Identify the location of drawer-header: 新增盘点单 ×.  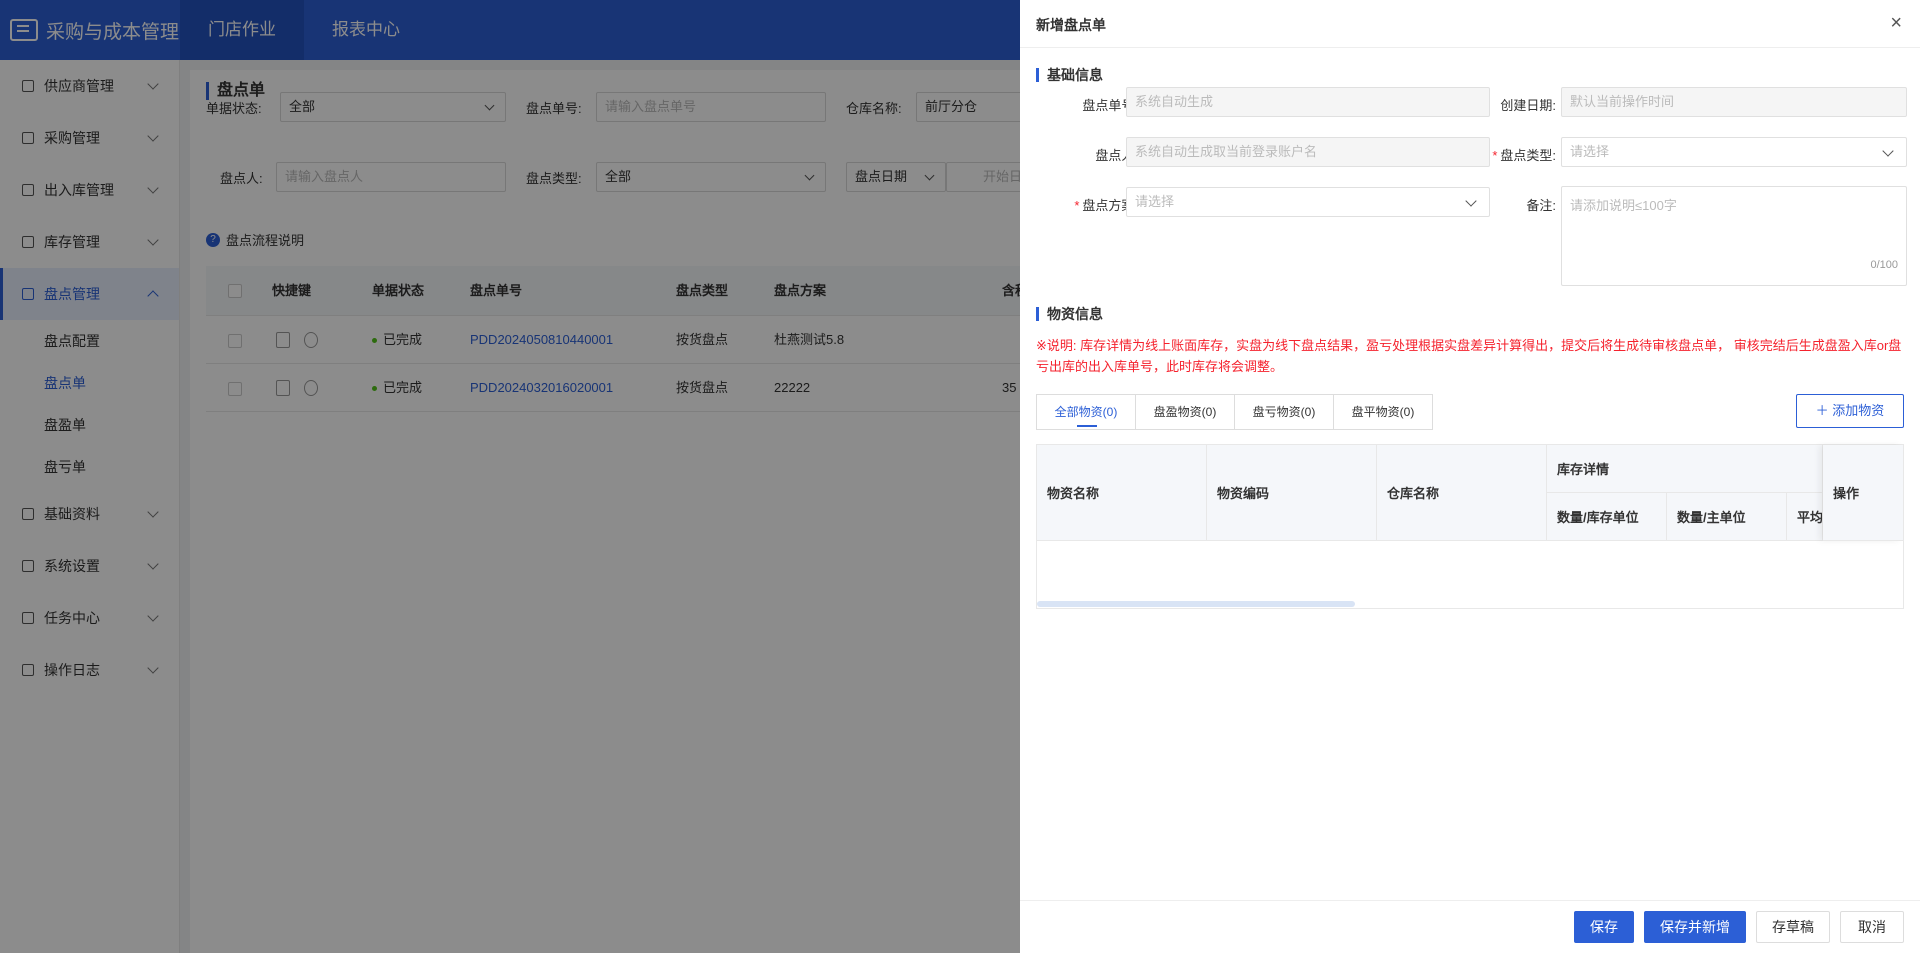
(1470, 24).